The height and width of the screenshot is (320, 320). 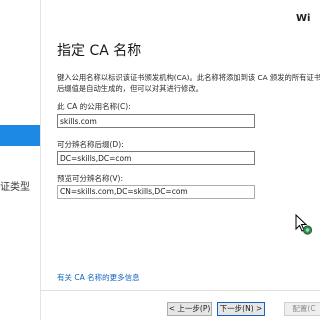 What do you see at coordinates (98, 277) in the screenshot?
I see `more-about-ca-name-link: 有关 CA 名称的更多信息` at bounding box center [98, 277].